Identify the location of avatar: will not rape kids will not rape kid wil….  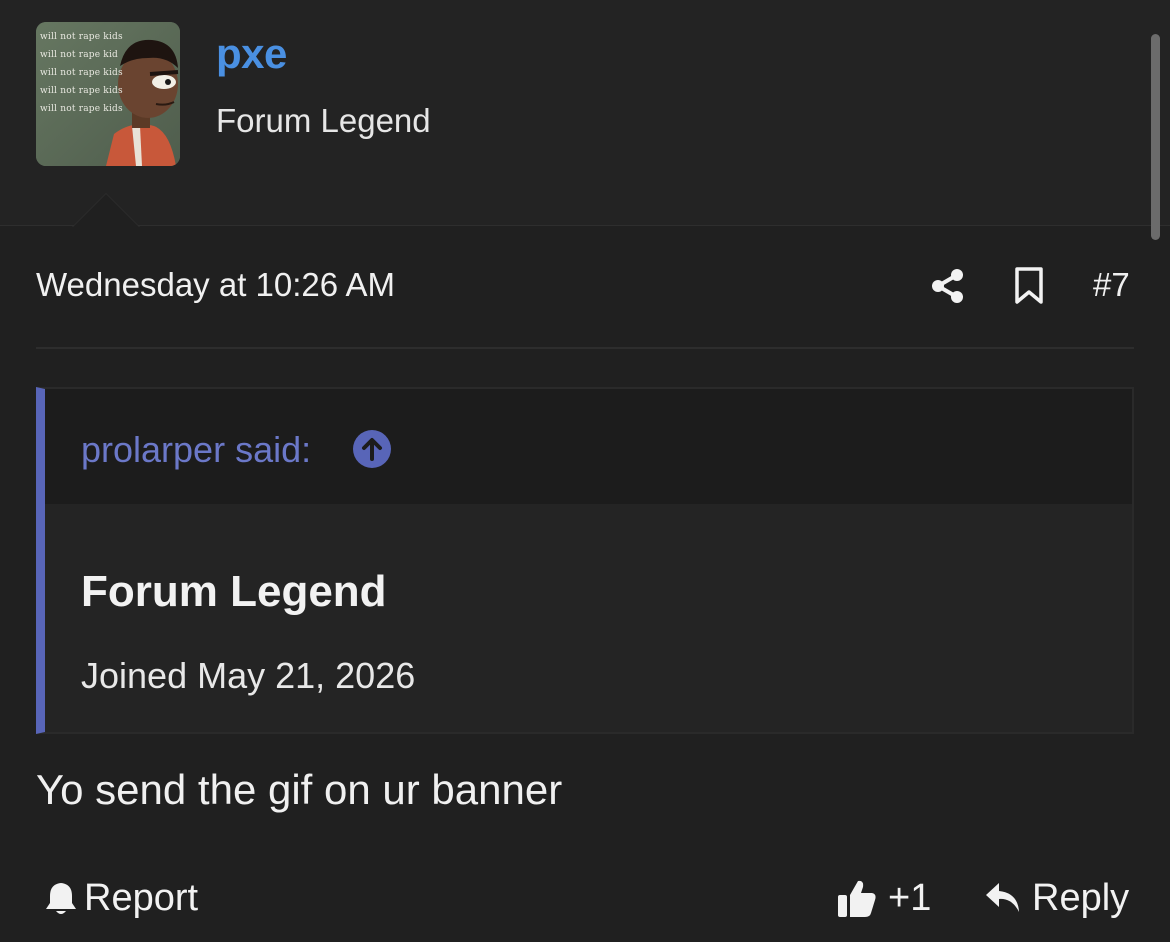
(108, 94).